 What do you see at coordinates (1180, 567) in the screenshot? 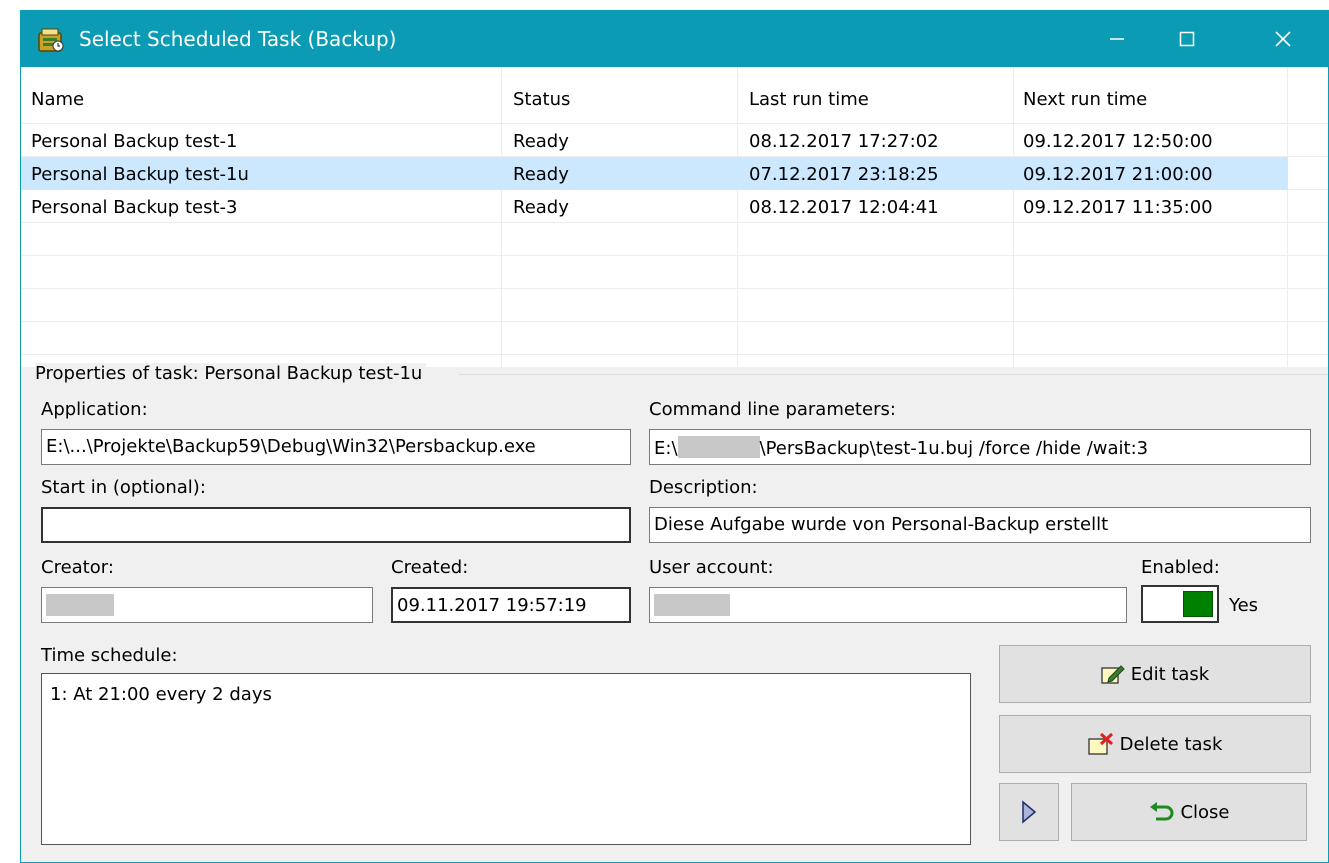
I see `enabled-label: Enabled:` at bounding box center [1180, 567].